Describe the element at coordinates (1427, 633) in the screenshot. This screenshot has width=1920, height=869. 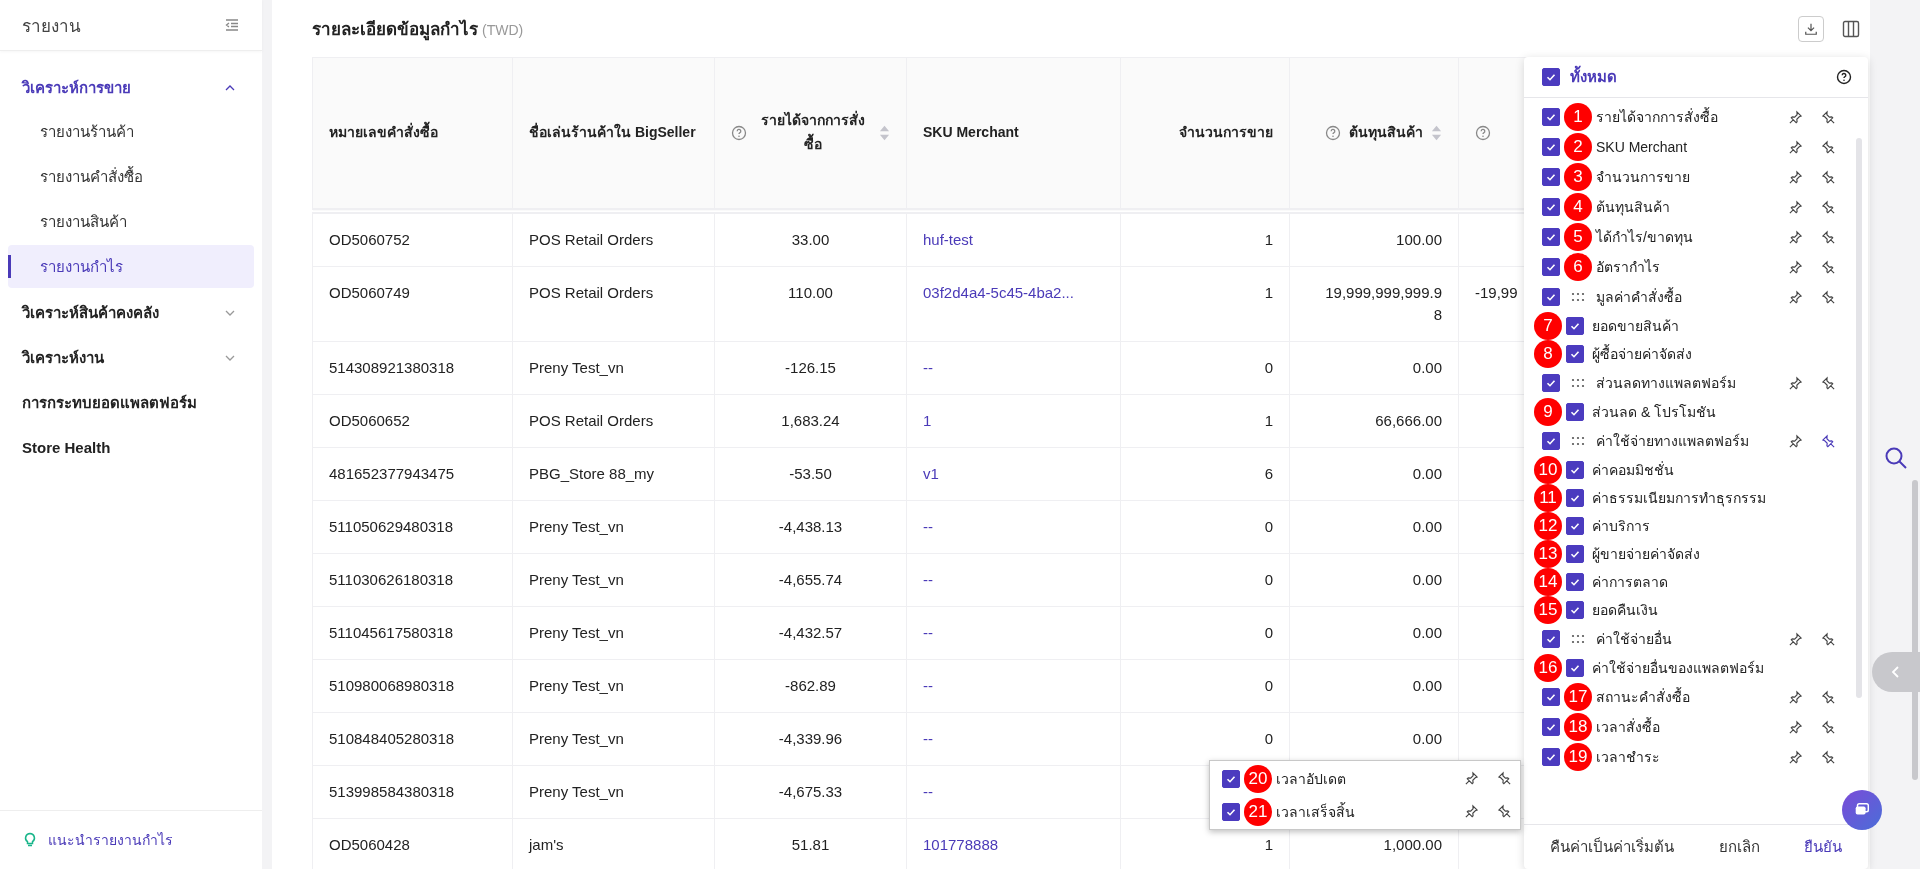
I see `table-cell-text: 0.00` at that location.